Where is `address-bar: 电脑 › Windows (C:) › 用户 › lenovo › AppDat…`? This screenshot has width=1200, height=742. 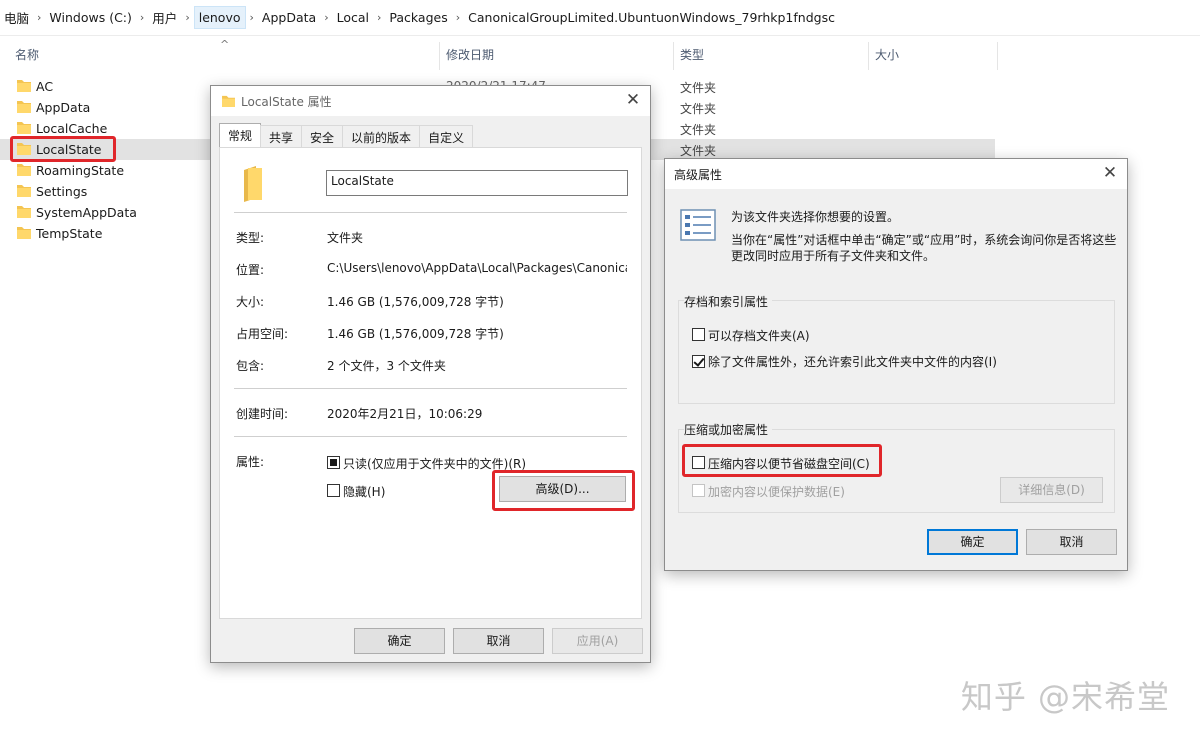
address-bar: 电脑 › Windows (C:) › 用户 › lenovo › AppDat… is located at coordinates (600, 18).